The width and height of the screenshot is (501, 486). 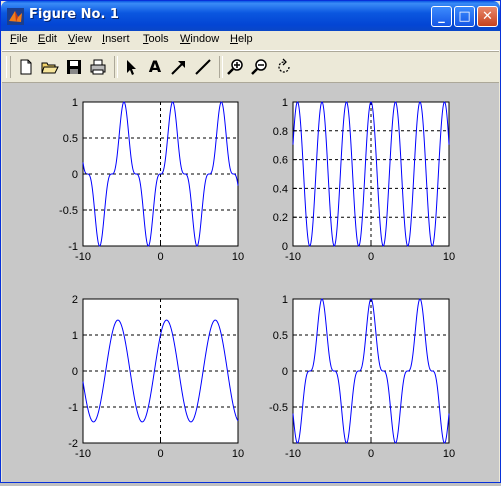 I want to click on menu-view: View, so click(x=80, y=39).